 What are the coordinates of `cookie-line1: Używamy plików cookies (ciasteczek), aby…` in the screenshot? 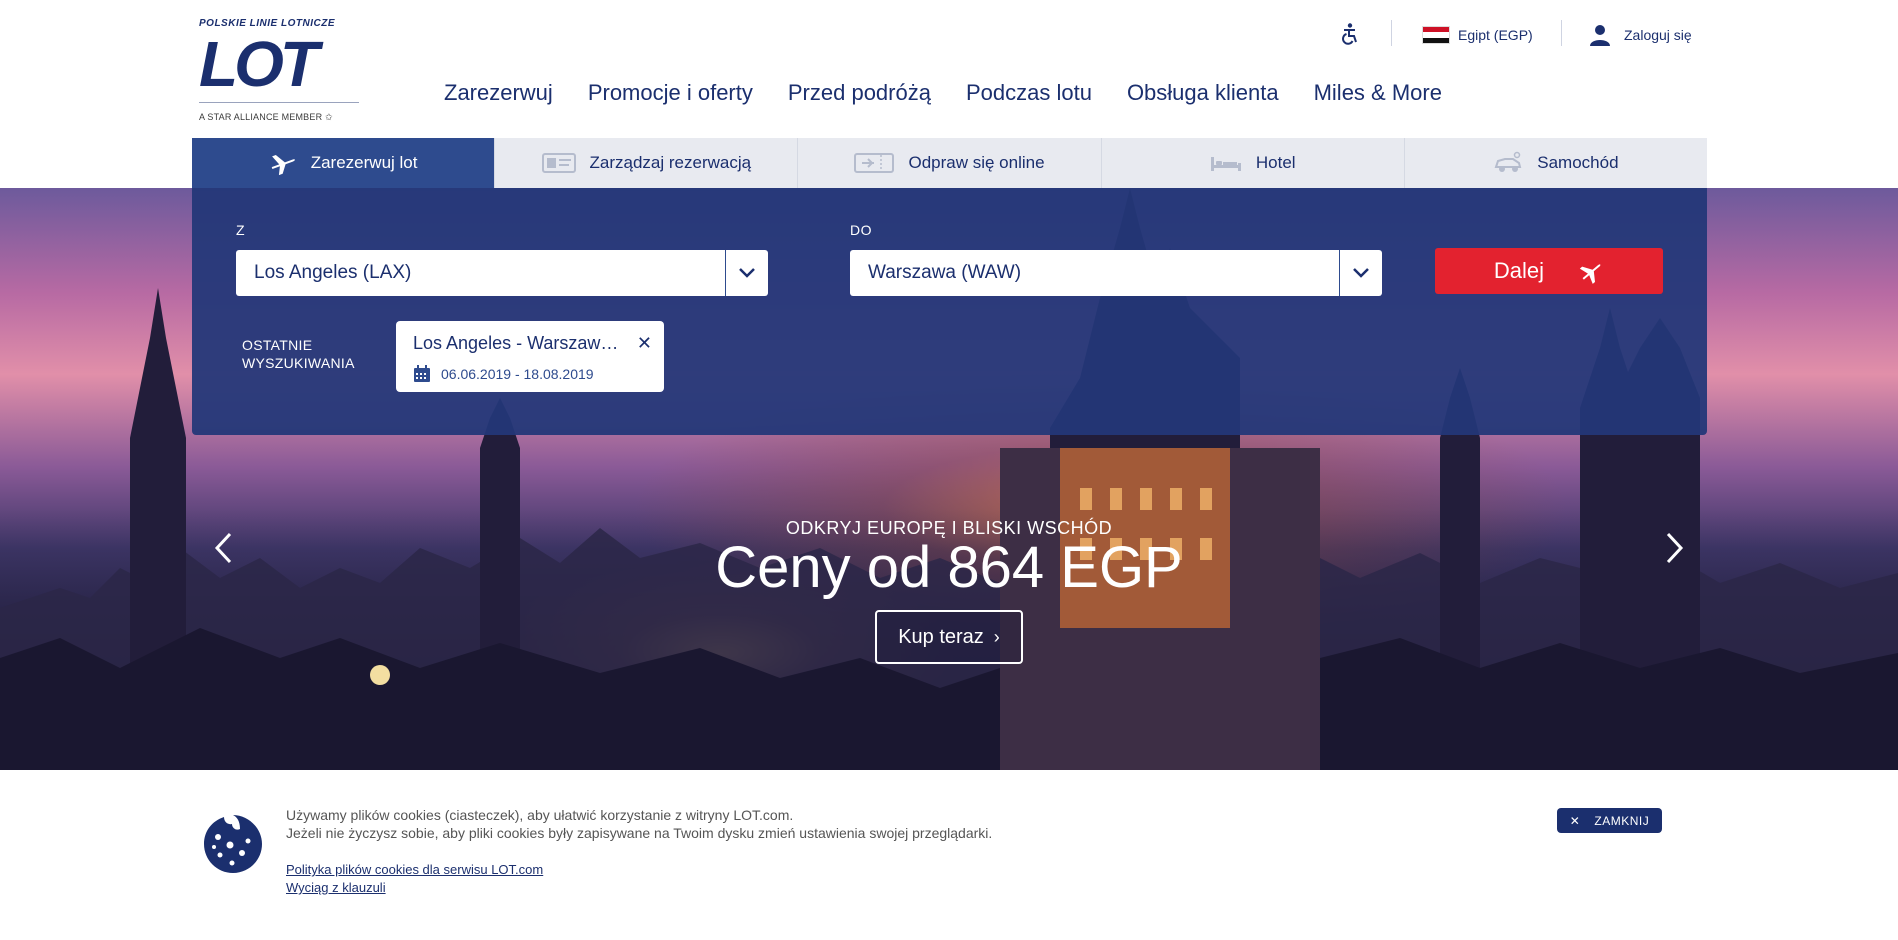 It's located at (540, 815).